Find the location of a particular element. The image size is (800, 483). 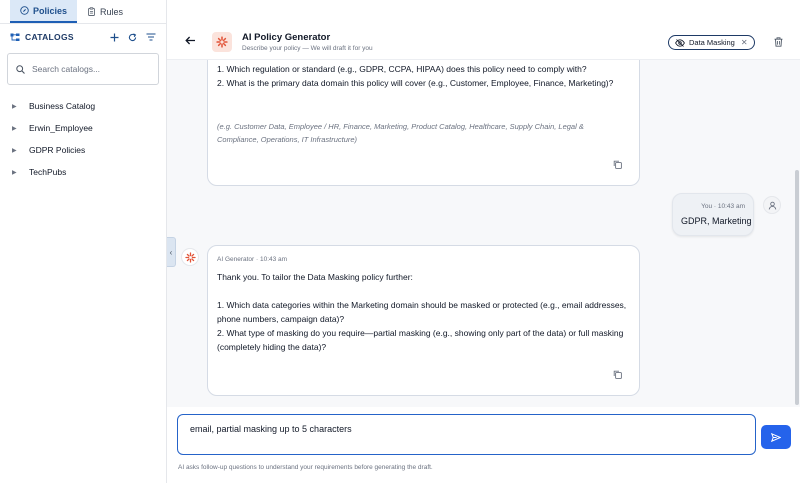

user-avatar is located at coordinates (772, 205).